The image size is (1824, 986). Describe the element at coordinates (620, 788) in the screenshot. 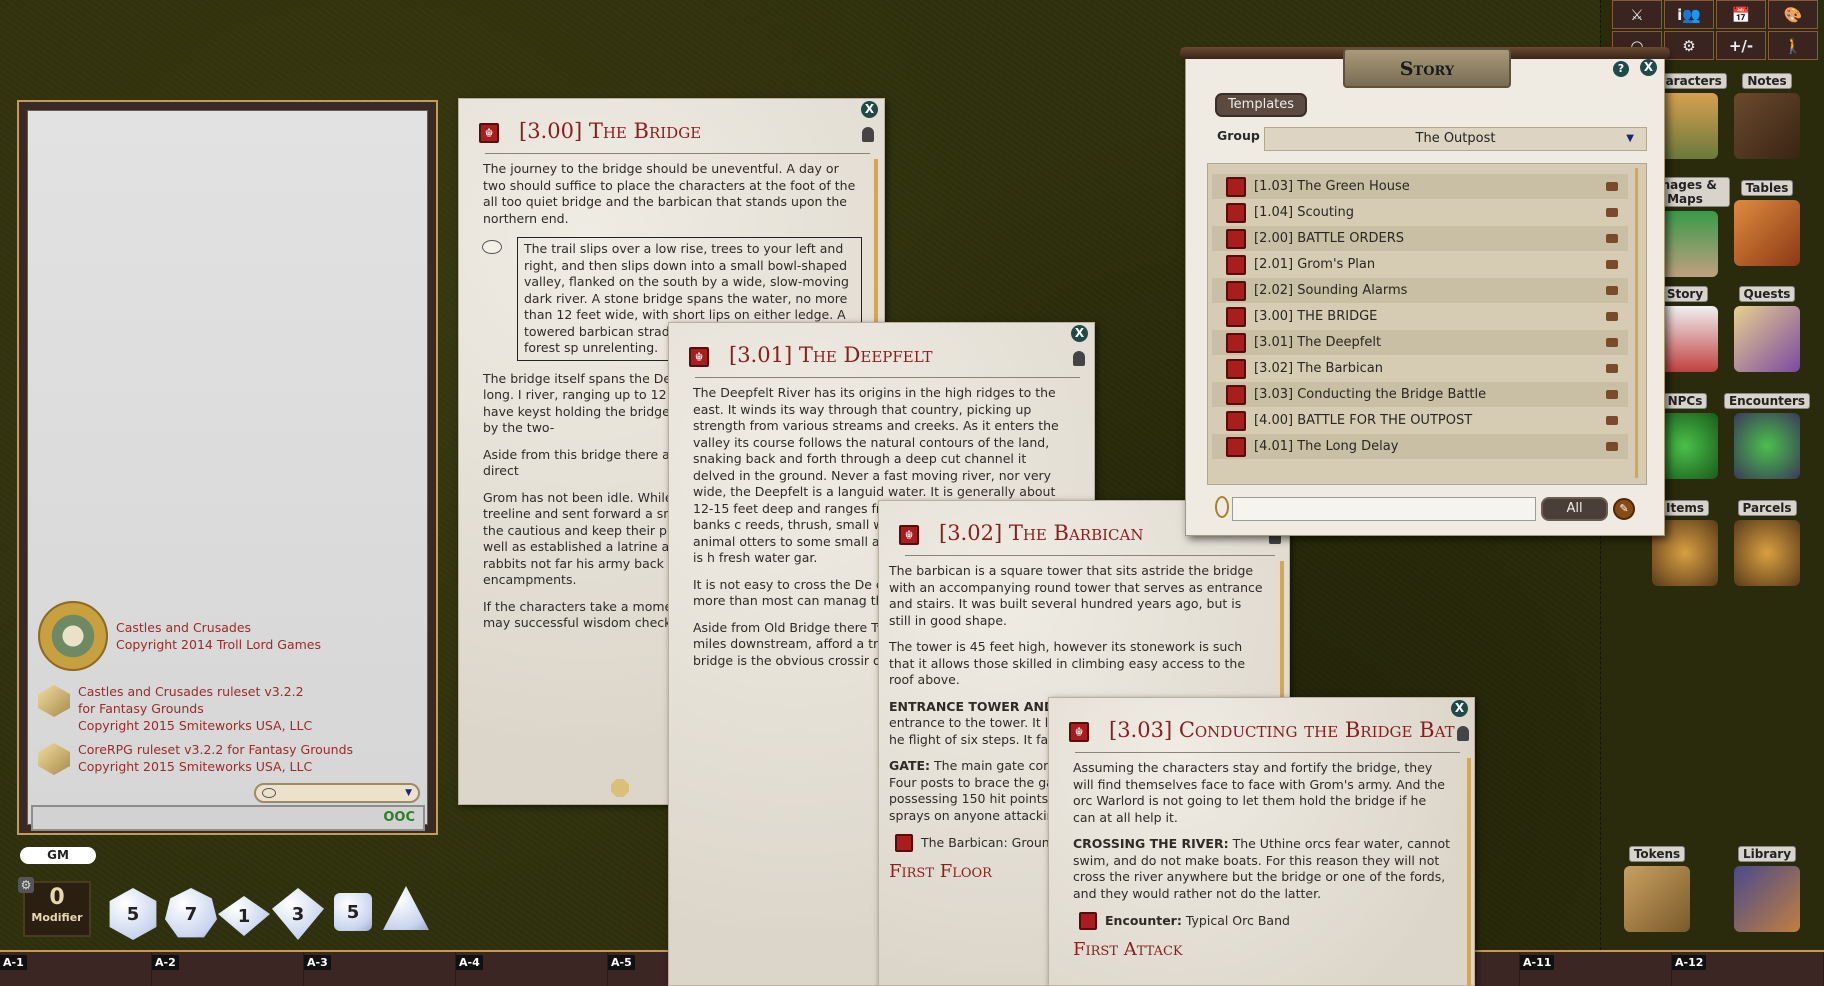

I see `previous-page-button` at that location.